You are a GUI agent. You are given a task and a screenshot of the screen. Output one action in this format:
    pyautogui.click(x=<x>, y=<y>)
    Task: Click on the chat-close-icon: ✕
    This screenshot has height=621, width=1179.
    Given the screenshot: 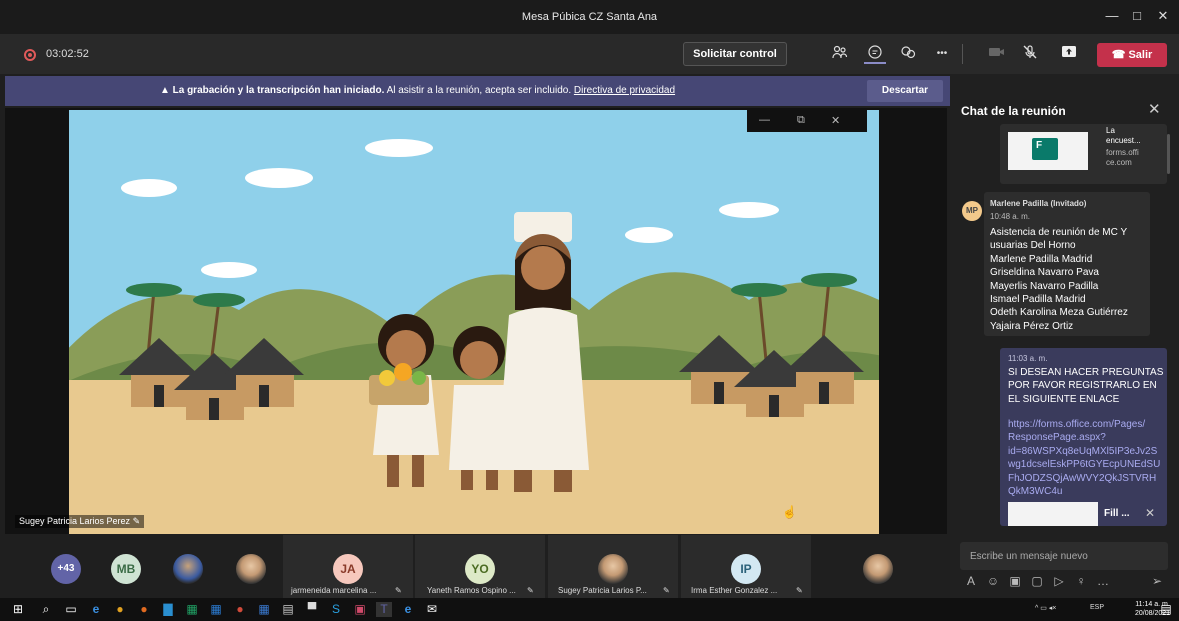 What is the action you would take?
    pyautogui.click(x=1154, y=109)
    